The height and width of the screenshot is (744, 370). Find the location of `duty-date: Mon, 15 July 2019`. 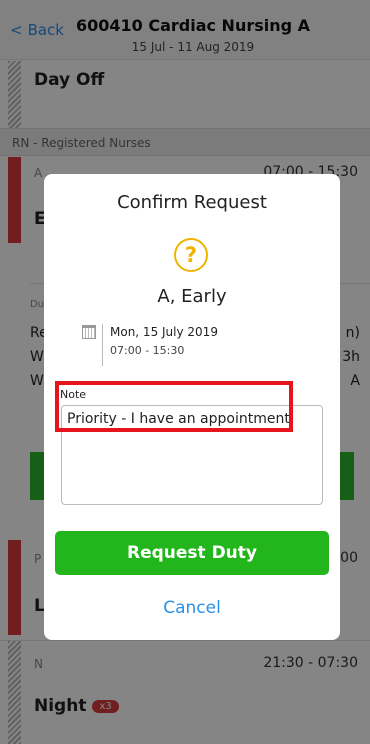

duty-date: Mon, 15 July 2019 is located at coordinates (164, 332).